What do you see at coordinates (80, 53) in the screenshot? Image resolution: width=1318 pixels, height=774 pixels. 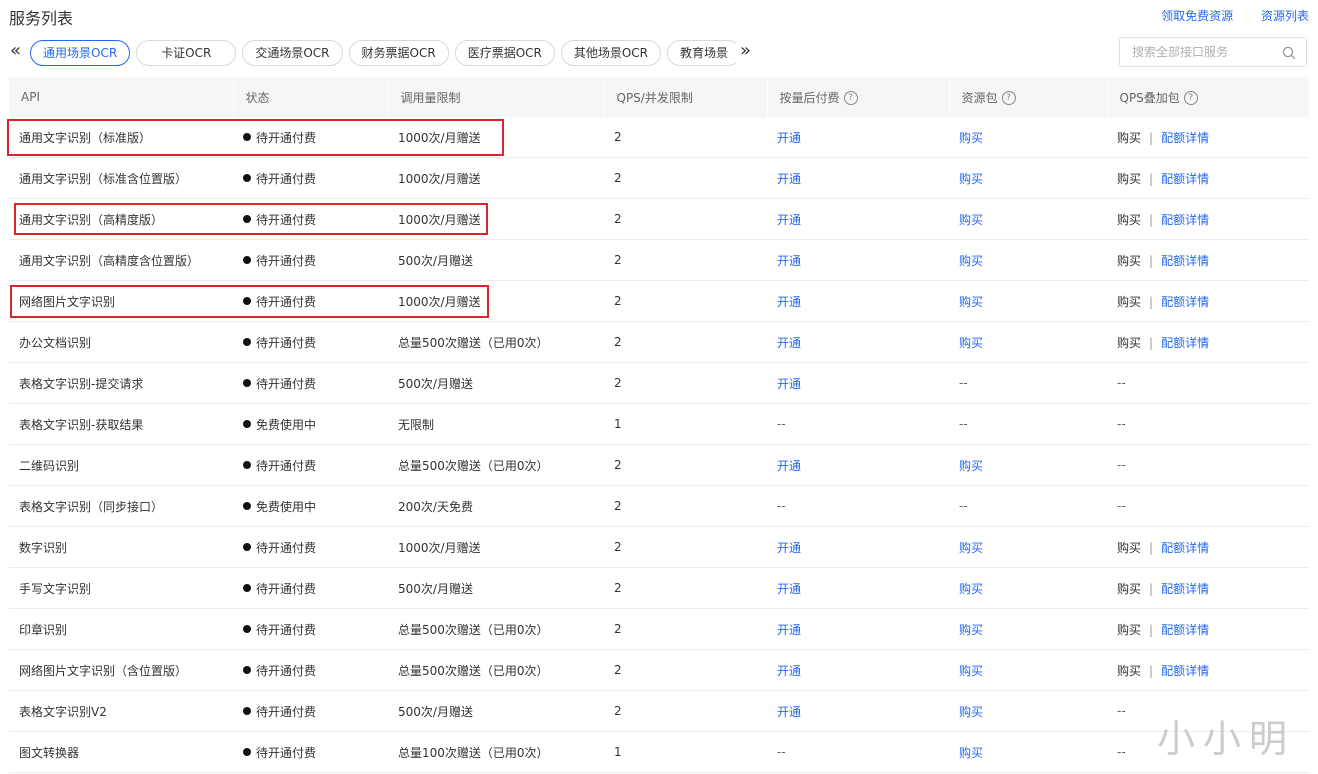 I see `tab-general-ocr: 通用场景OCR` at bounding box center [80, 53].